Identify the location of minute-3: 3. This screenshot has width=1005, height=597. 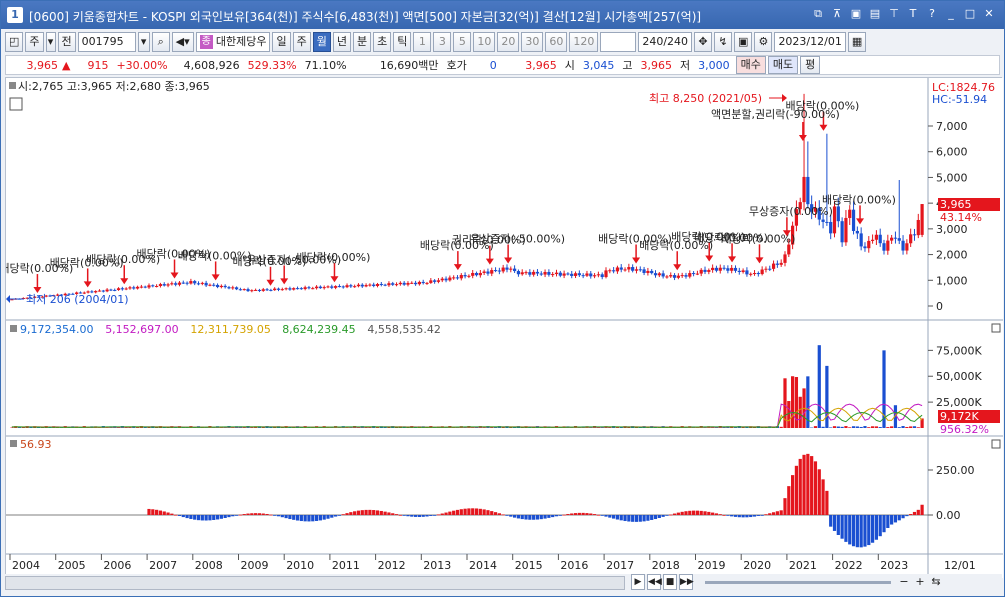
(442, 42).